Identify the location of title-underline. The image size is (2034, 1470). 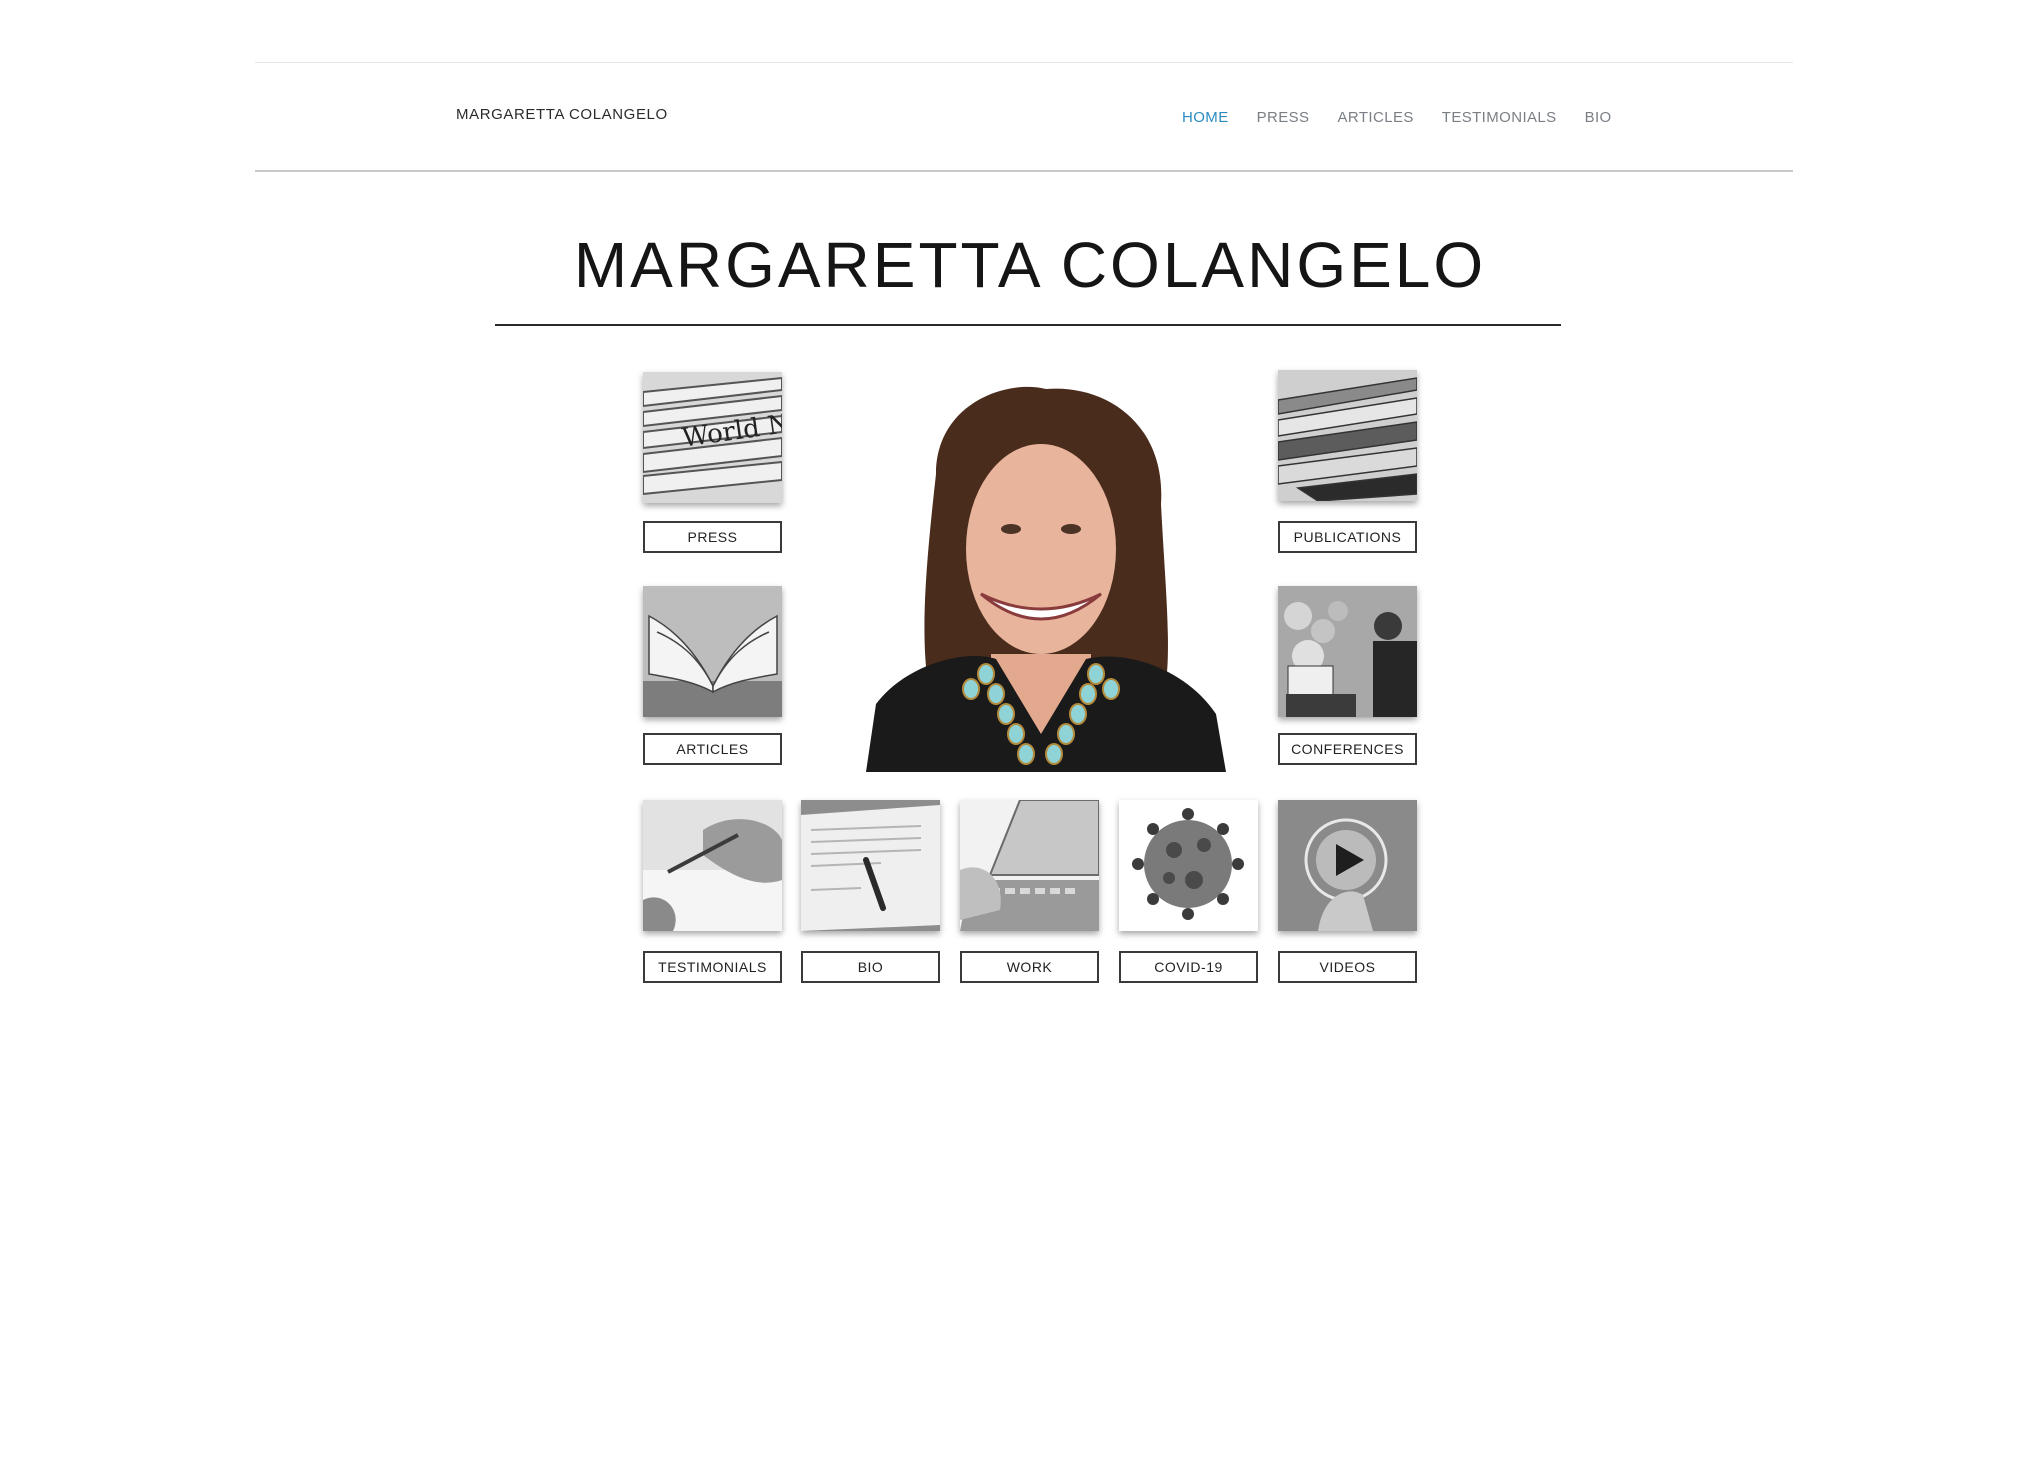
(1028, 325).